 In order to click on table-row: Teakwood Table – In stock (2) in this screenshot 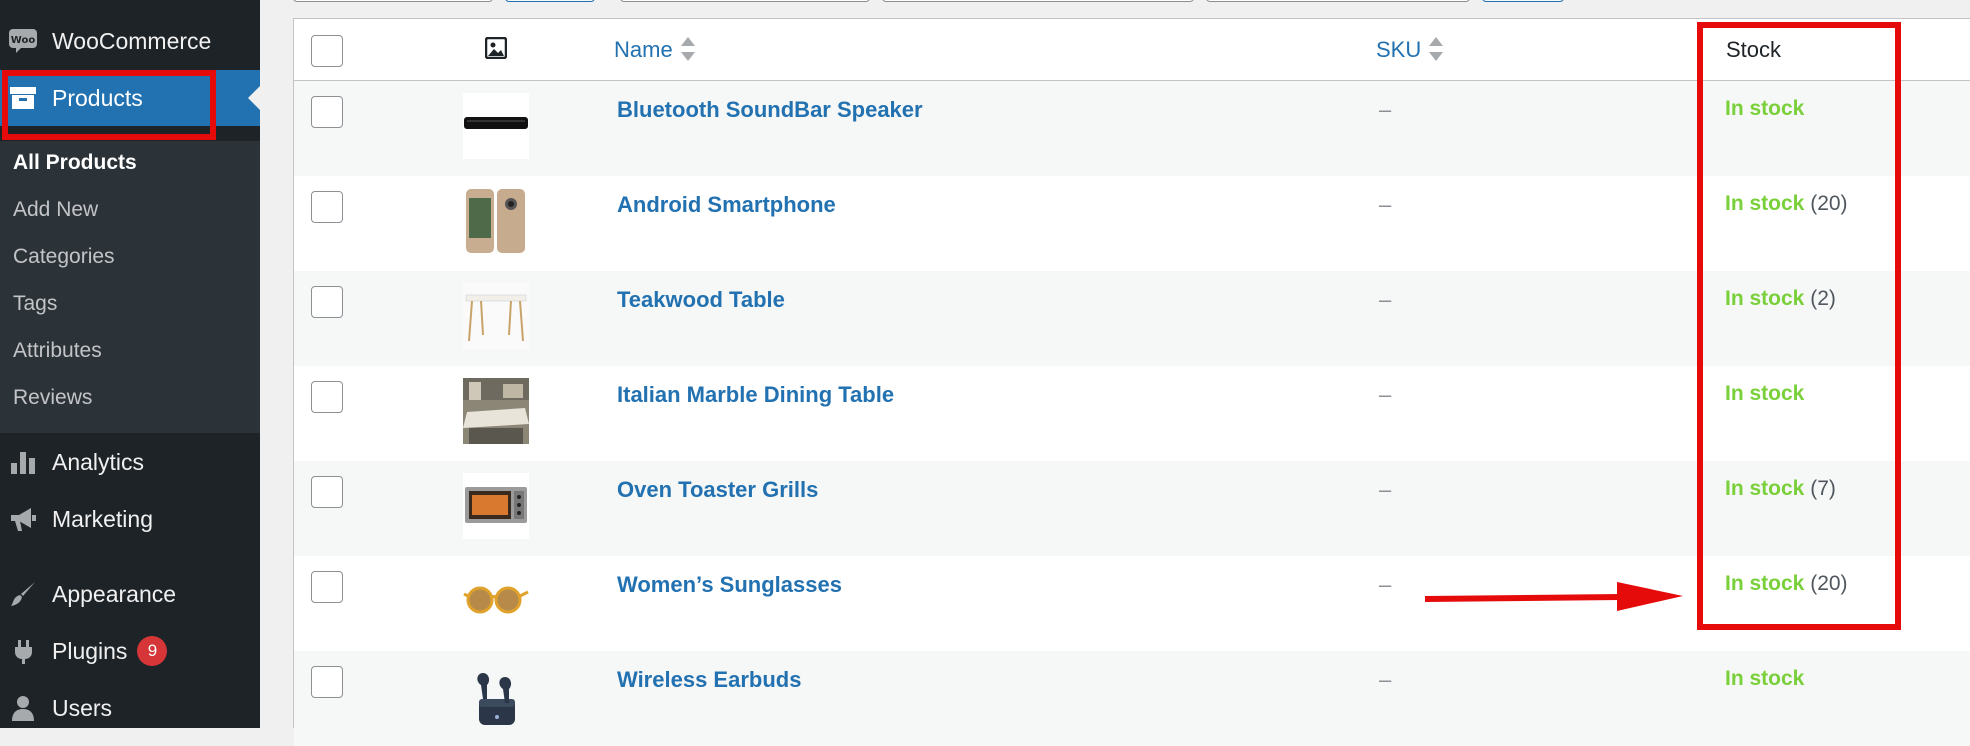, I will do `click(1132, 318)`.